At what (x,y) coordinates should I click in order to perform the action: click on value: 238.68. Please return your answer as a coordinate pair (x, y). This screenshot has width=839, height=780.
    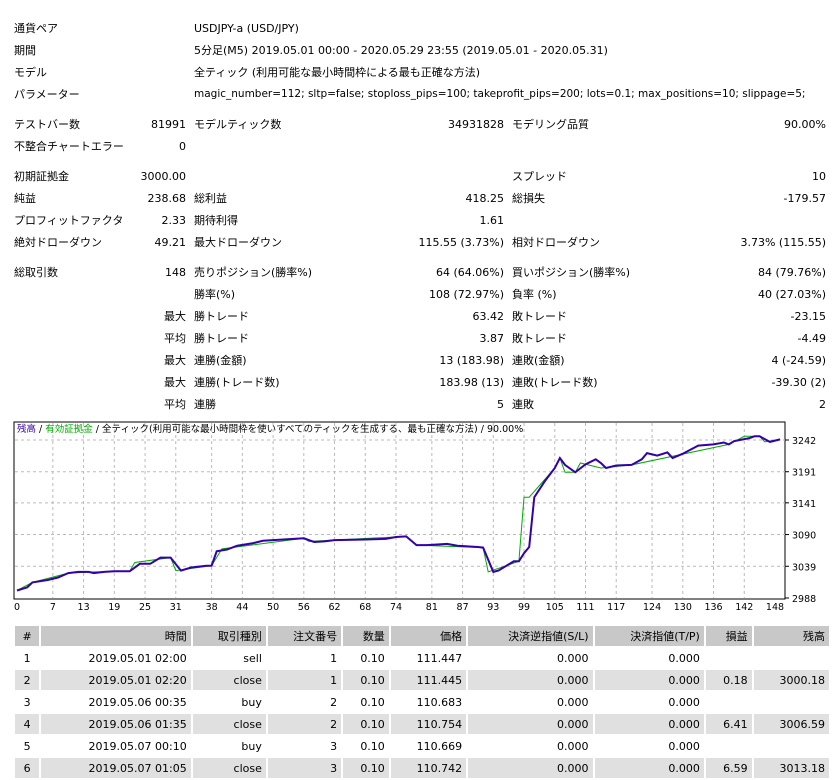
    Looking at the image, I should click on (167, 198).